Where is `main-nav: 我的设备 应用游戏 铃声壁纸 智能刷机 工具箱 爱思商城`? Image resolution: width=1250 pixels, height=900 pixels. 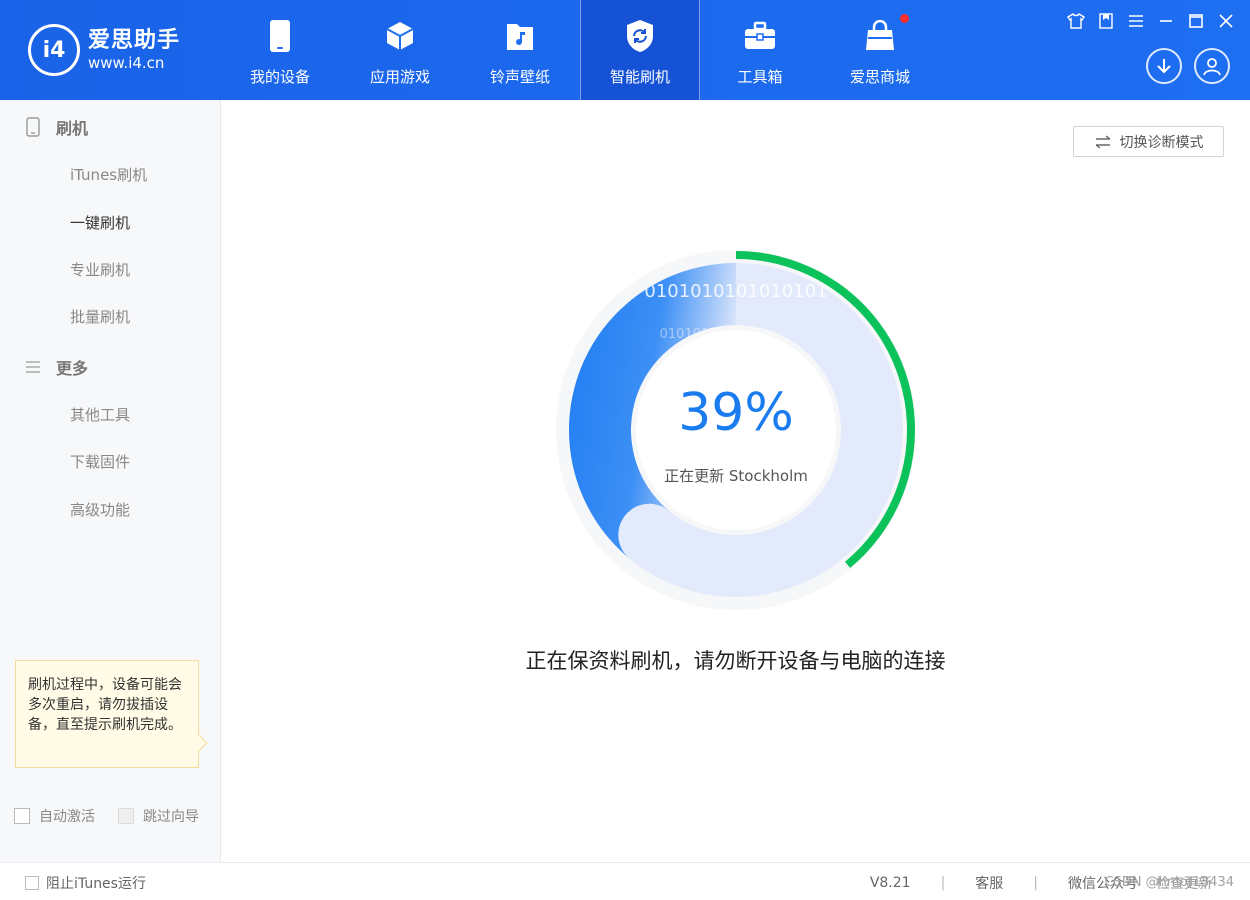
main-nav: 我的设备 应用游戏 铃声壁纸 智能刷机 工具箱 爱思商城 is located at coordinates (580, 50).